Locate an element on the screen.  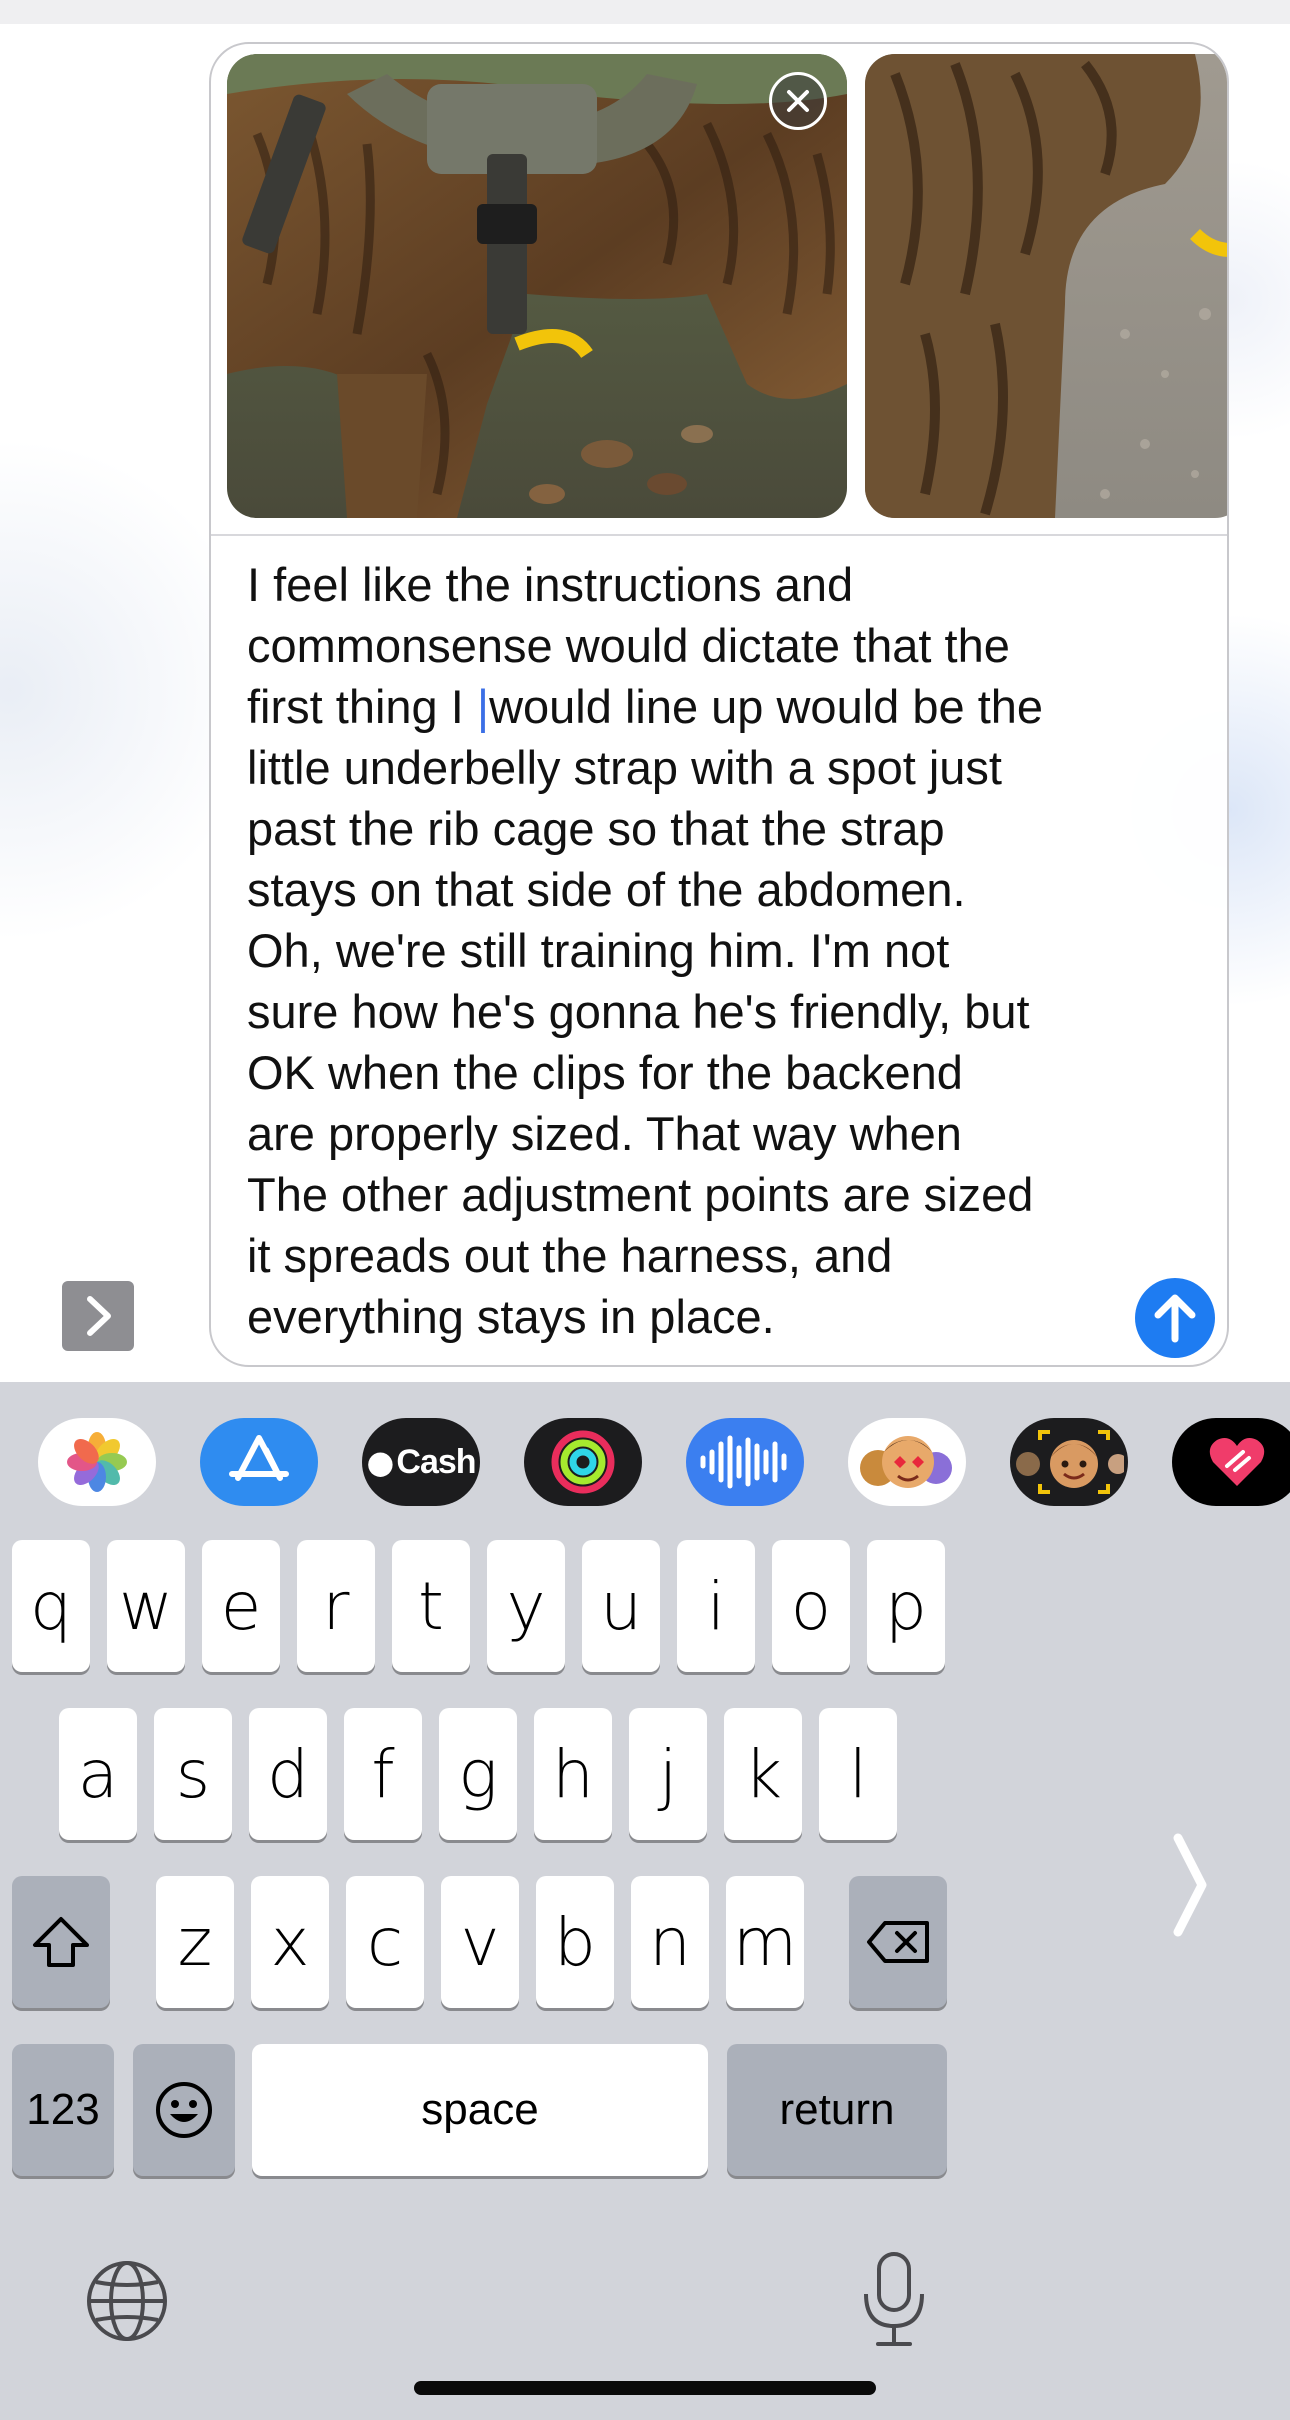
key-b: b is located at coordinates (575, 1942).